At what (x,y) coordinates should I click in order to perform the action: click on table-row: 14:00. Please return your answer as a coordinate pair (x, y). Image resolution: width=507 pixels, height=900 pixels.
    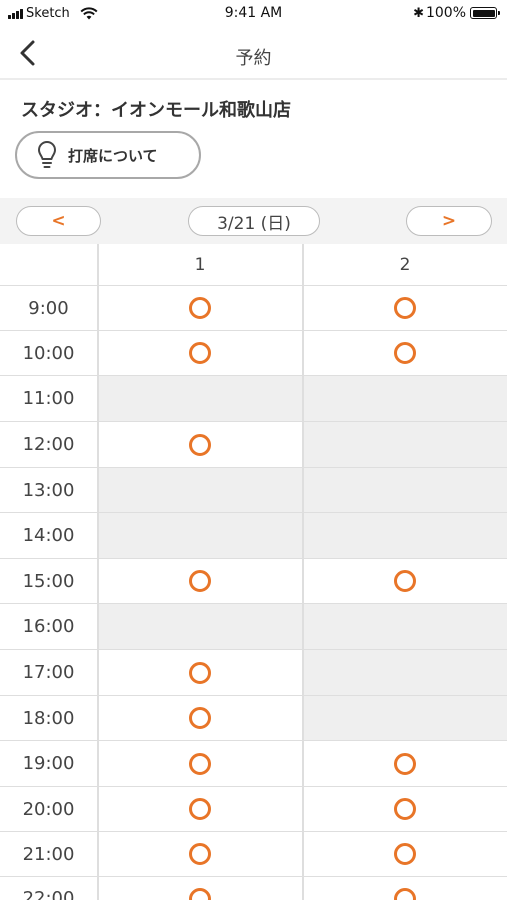
    Looking at the image, I should click on (253, 536).